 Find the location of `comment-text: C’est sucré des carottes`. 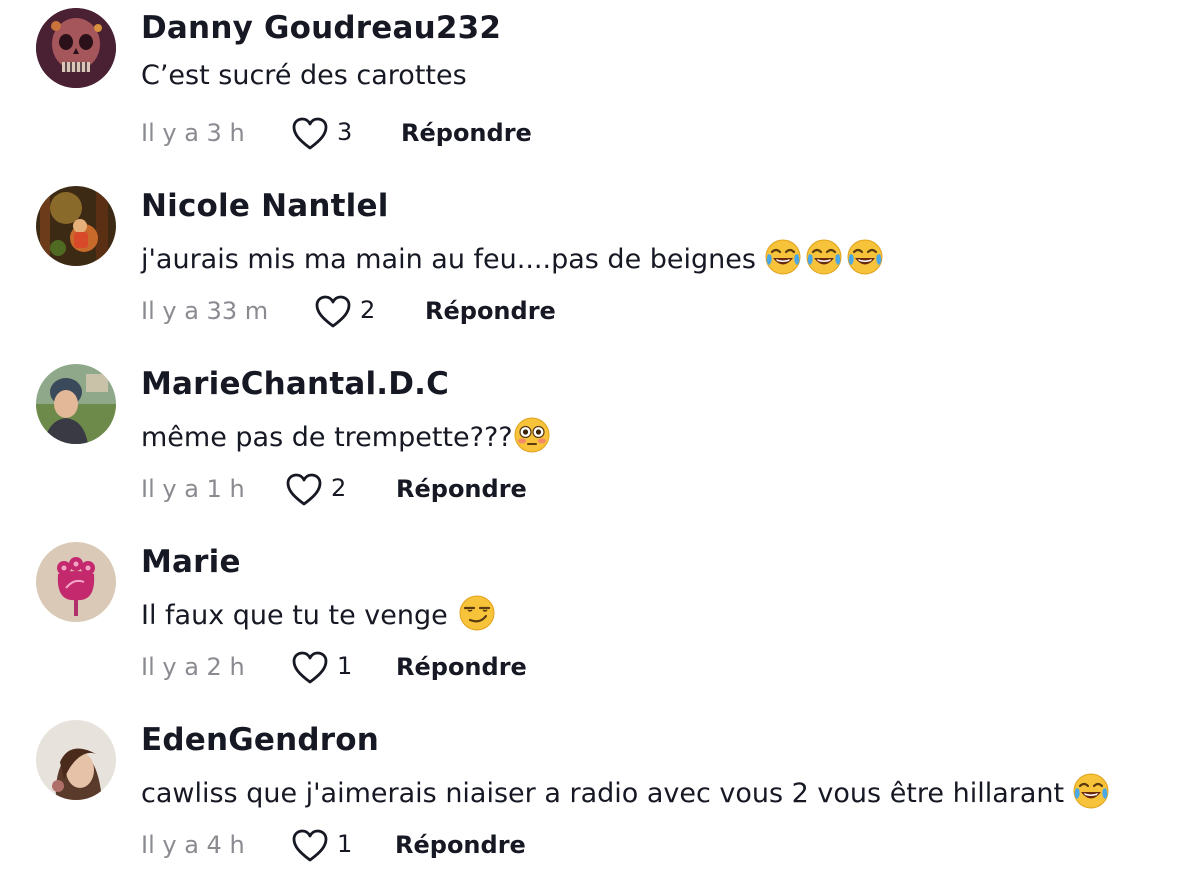

comment-text: C’est sucré des carottes is located at coordinates (304, 75).